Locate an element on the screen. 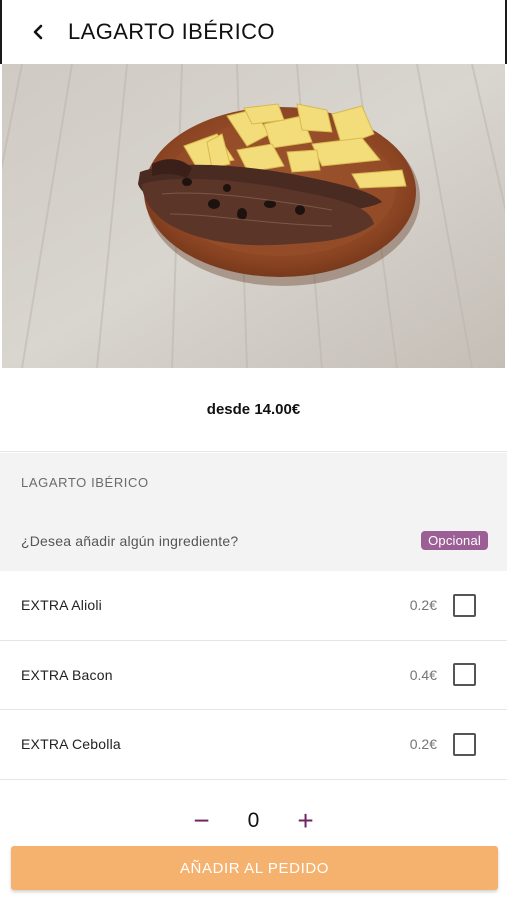 This screenshot has width=507, height=900. option-name: EXTRA Alioli is located at coordinates (61, 605).